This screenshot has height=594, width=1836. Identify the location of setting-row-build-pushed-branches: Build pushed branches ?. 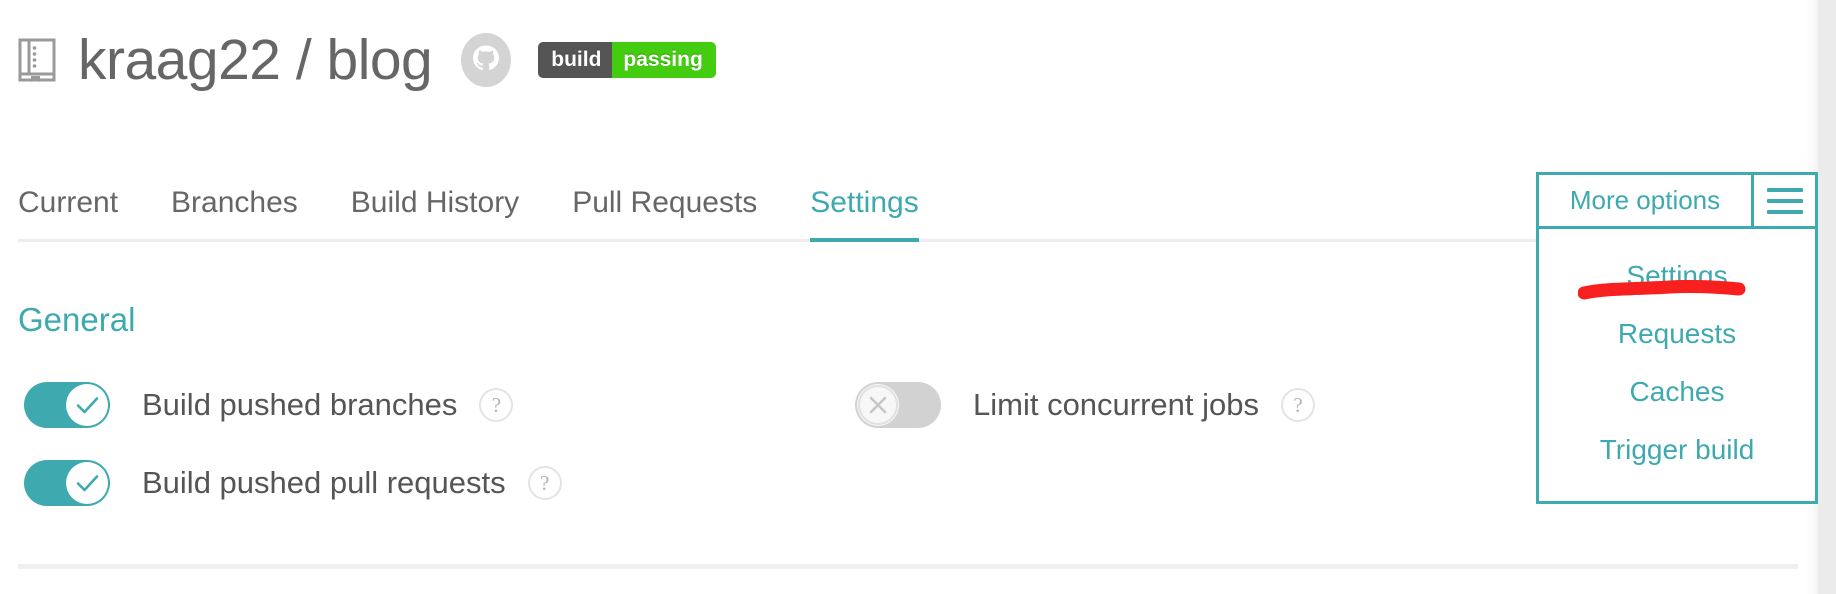
(269, 405).